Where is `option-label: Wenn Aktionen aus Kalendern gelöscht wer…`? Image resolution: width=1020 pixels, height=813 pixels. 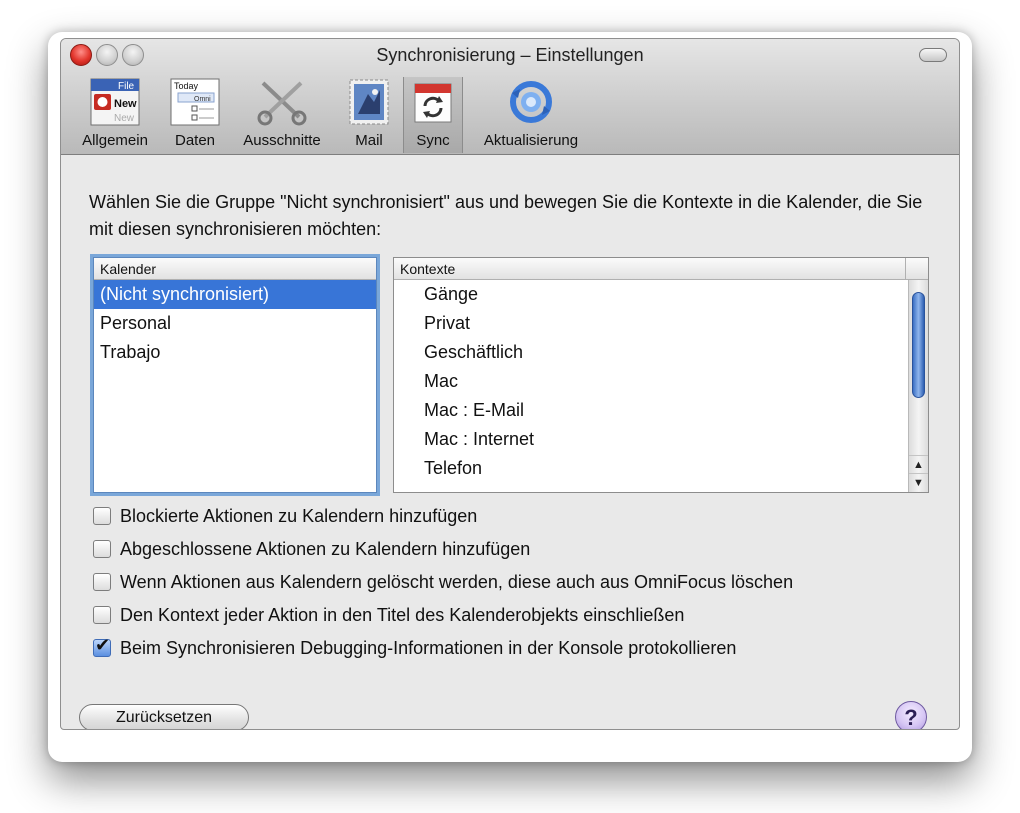 option-label: Wenn Aktionen aus Kalendern gelöscht wer… is located at coordinates (457, 581).